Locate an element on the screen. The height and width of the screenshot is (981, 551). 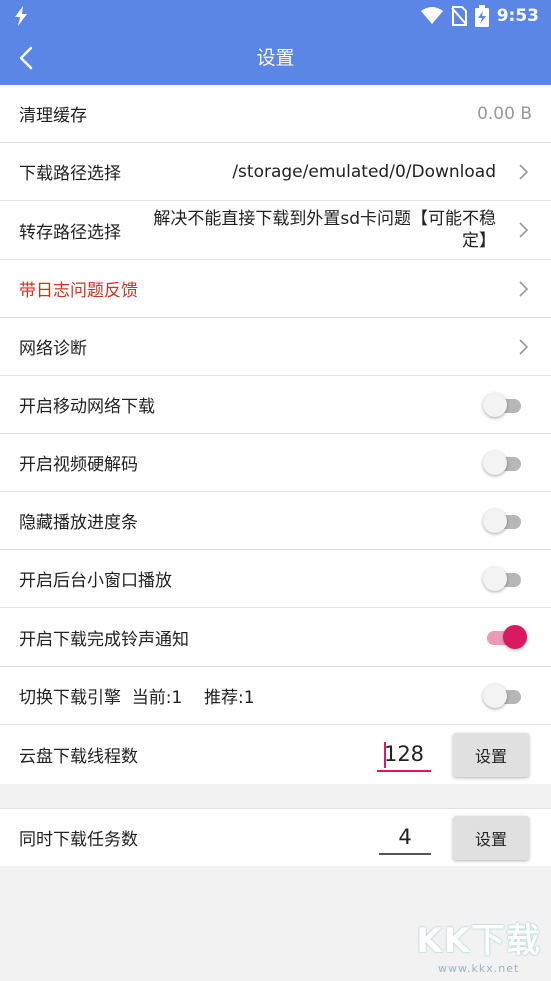
cloud-threads-label: 云盘下载线程数 is located at coordinates (78, 757).